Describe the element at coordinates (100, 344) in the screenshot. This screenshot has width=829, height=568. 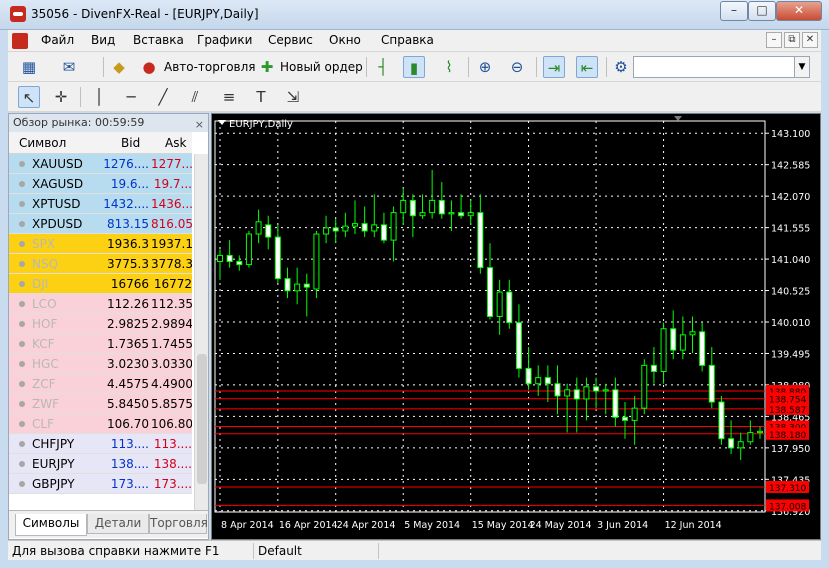
I see `market-watch-row: KCF 1.7365 1.7455` at that location.